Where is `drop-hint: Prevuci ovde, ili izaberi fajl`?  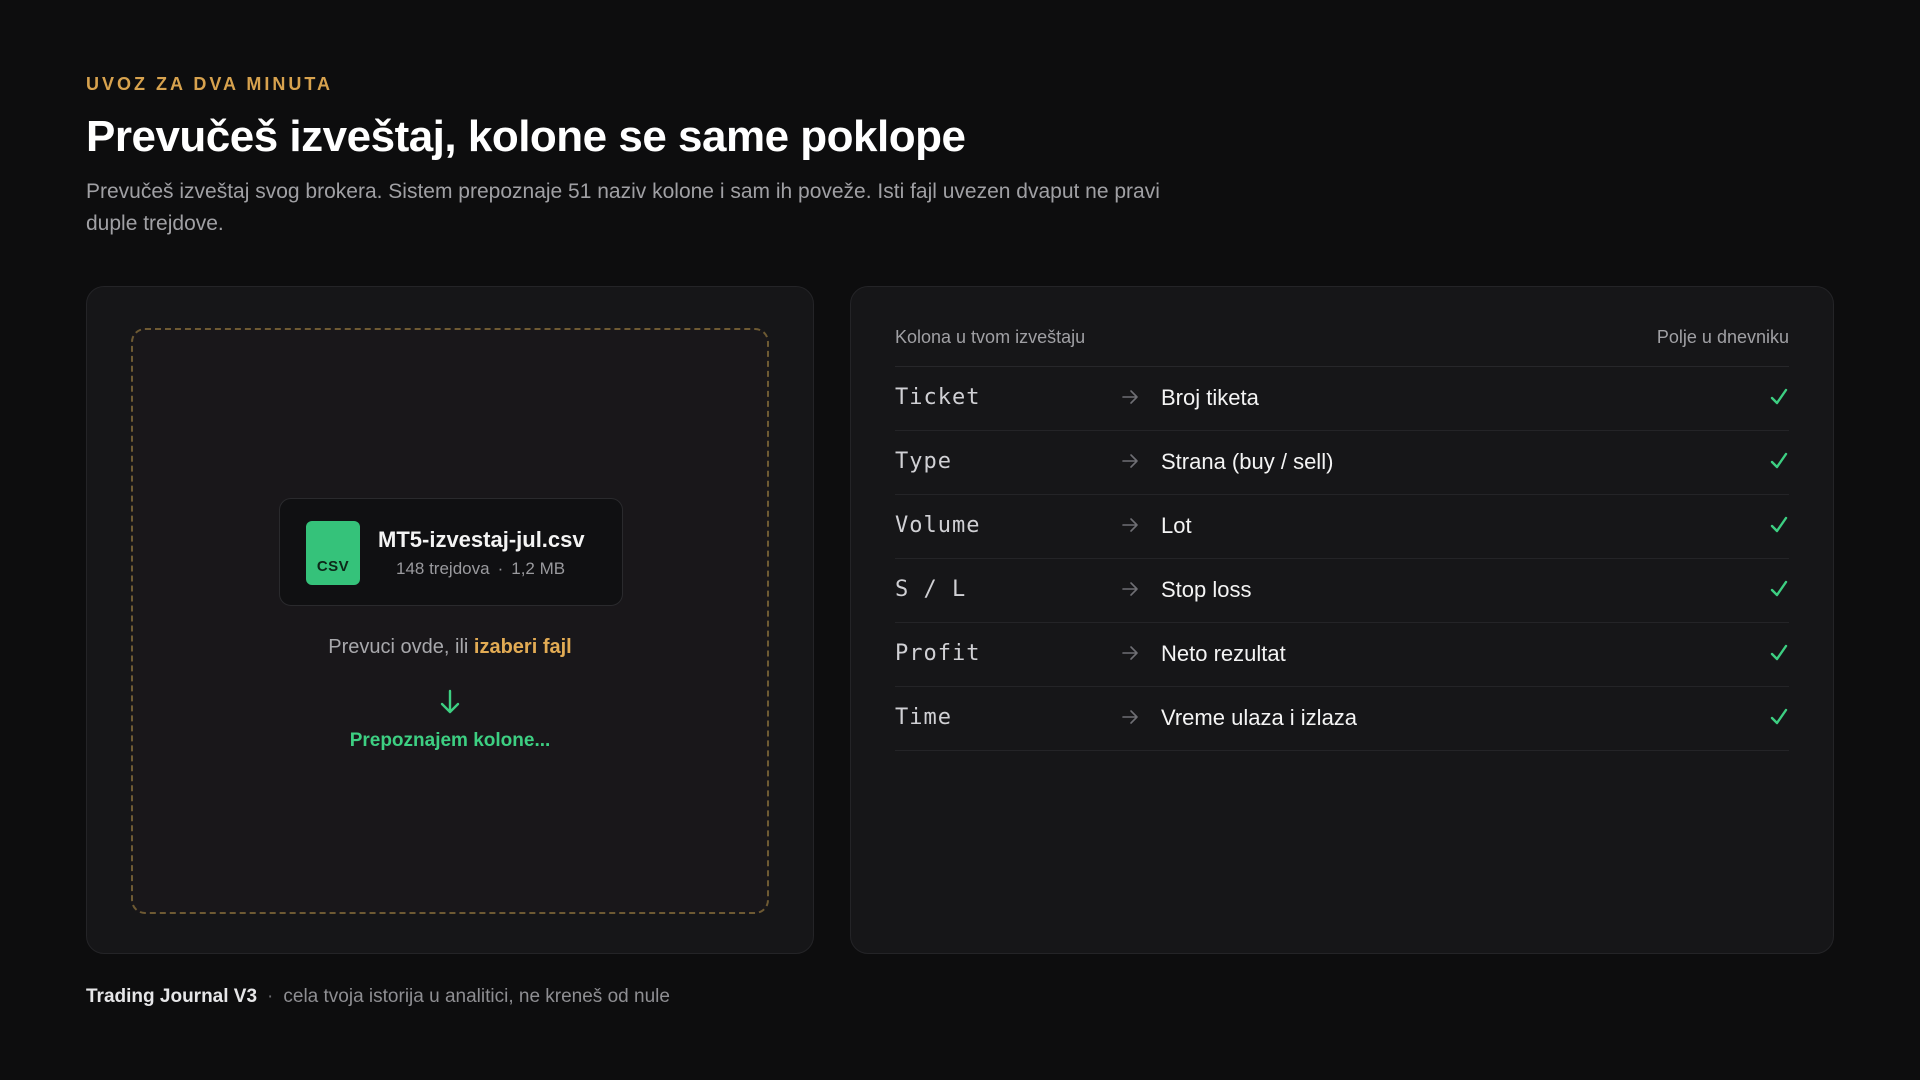
drop-hint: Prevuci ovde, ili izaberi fajl is located at coordinates (450, 647).